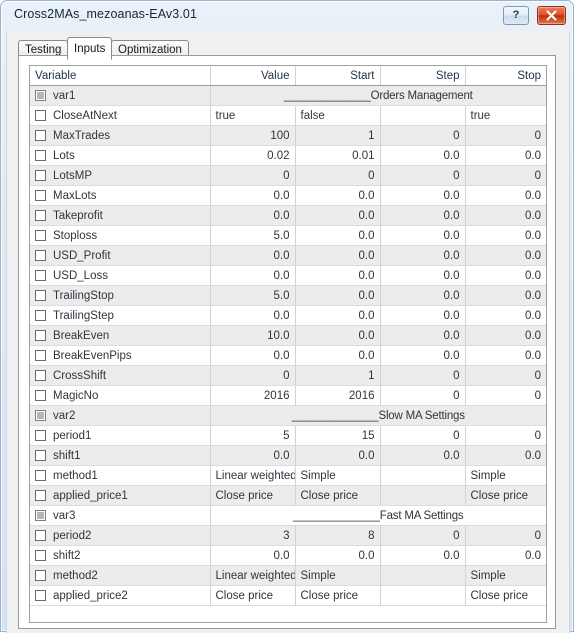  I want to click on variable-cell: shift1, so click(120, 455).